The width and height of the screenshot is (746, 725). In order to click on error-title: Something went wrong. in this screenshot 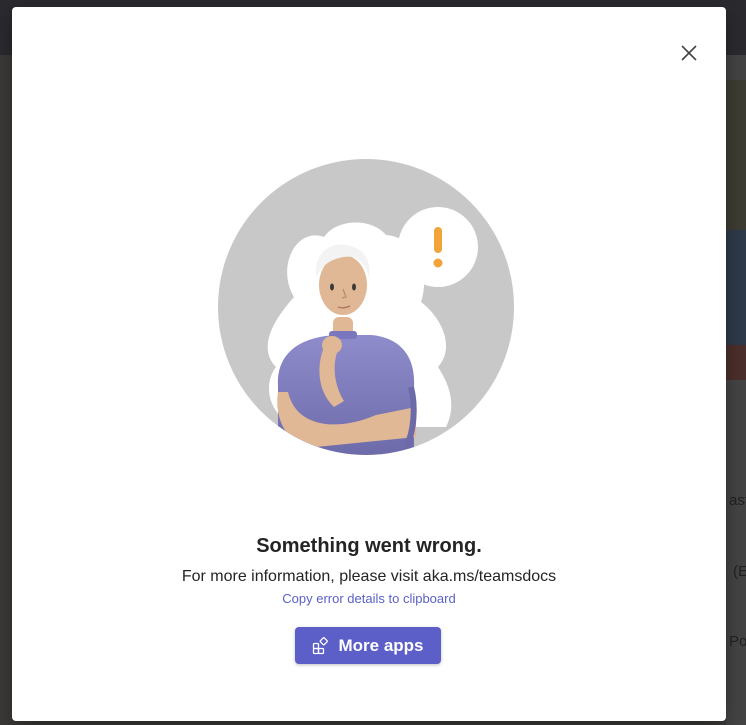, I will do `click(369, 546)`.